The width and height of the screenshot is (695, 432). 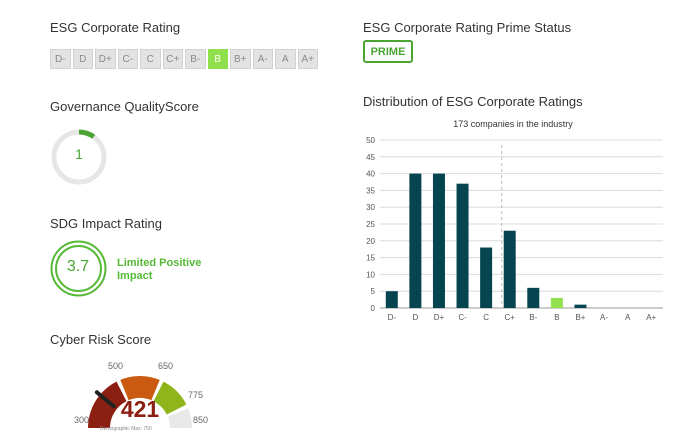 I want to click on governance-score: 1, so click(x=79, y=154).